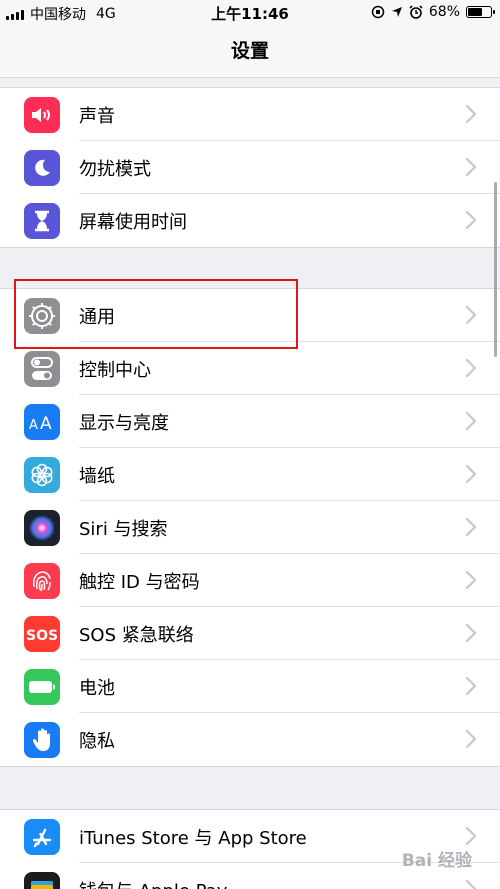 This screenshot has height=889, width=500. What do you see at coordinates (250, 421) in the screenshot?
I see `settings-row: A A 显示与亮度` at bounding box center [250, 421].